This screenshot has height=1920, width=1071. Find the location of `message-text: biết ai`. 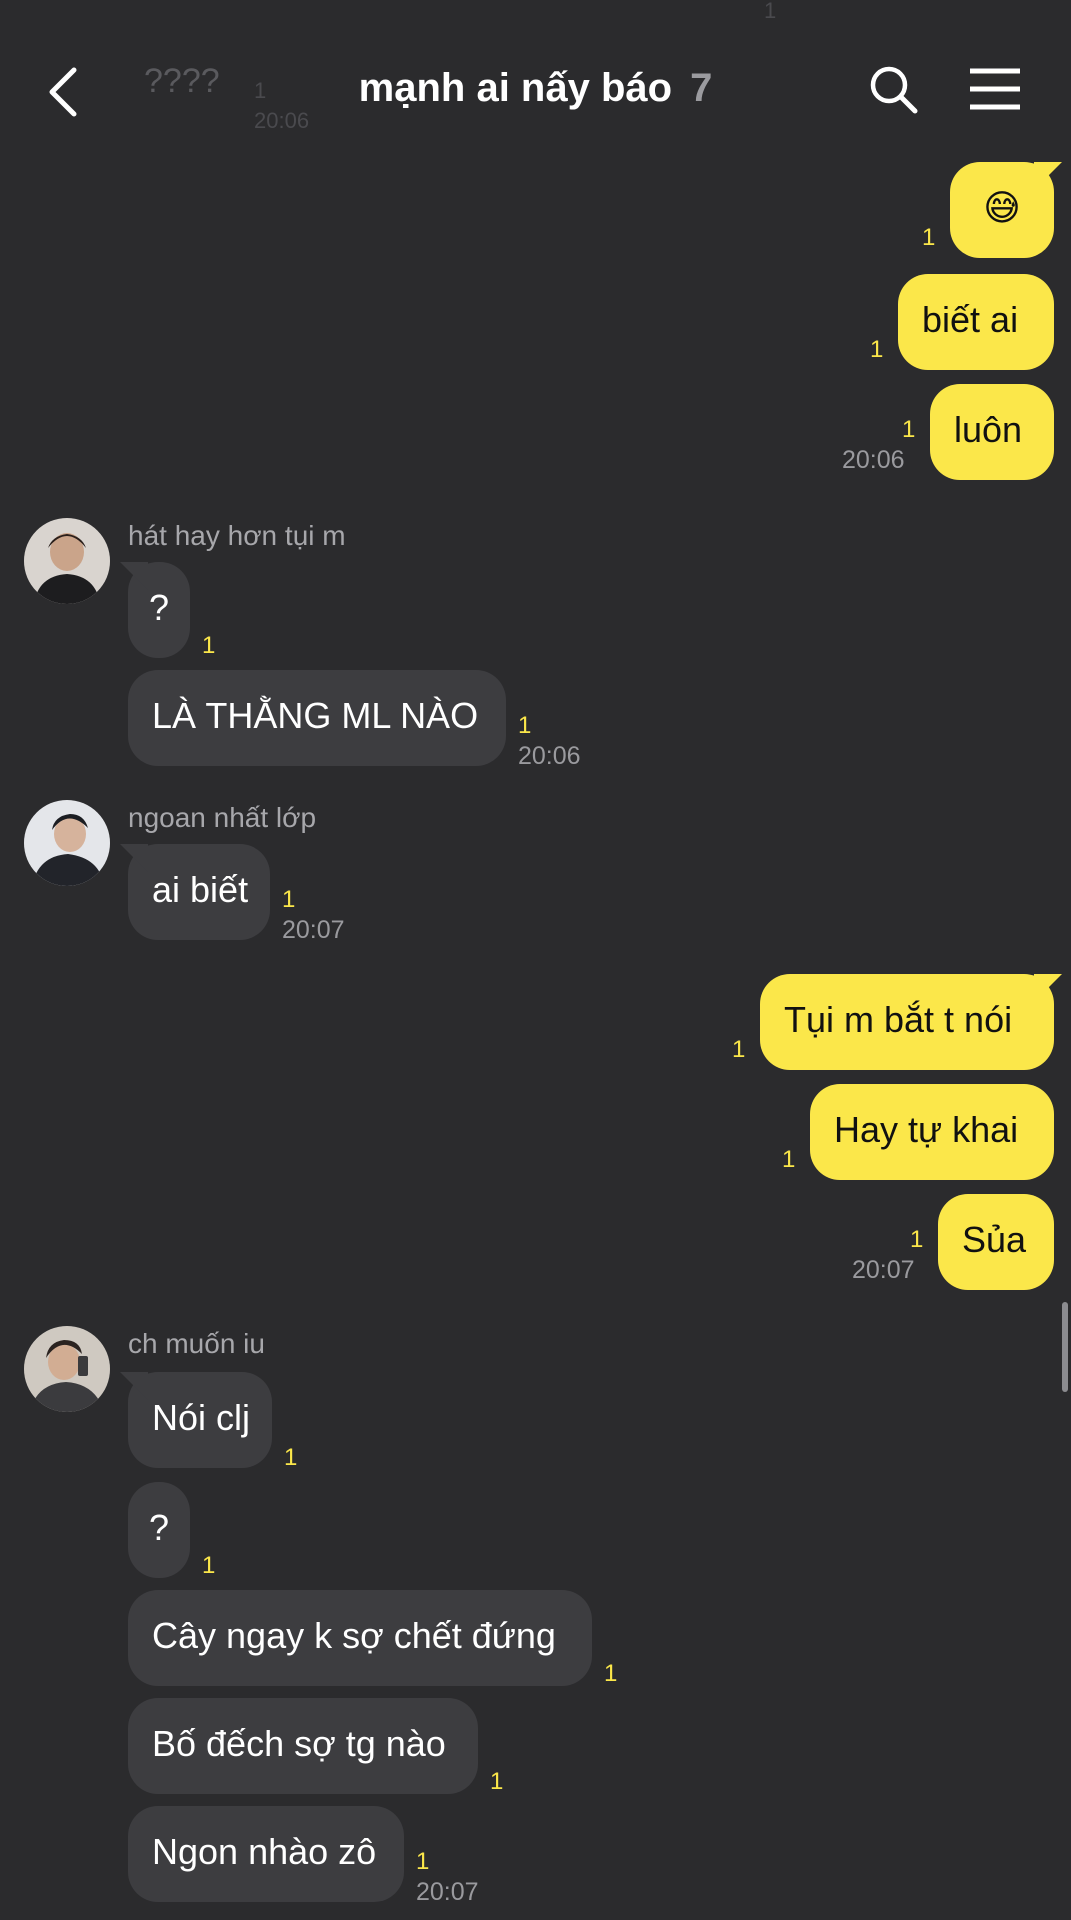

message-text: biết ai is located at coordinates (970, 319).